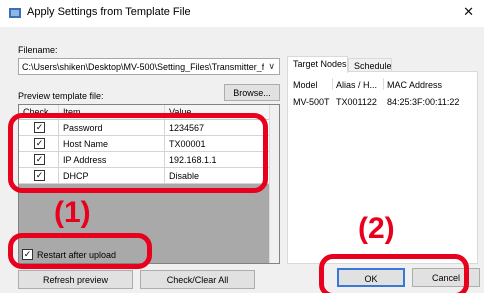 The image size is (484, 293). I want to click on nodes-header-mac: MAC Address, so click(414, 85).